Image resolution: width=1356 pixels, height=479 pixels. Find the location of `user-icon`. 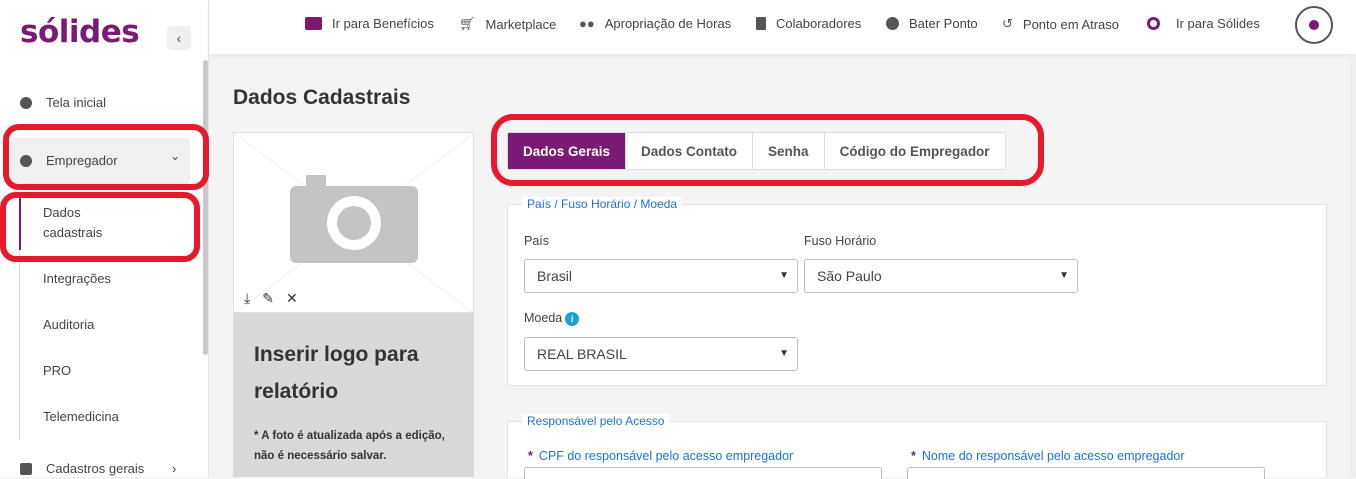

user-icon is located at coordinates (1314, 25).